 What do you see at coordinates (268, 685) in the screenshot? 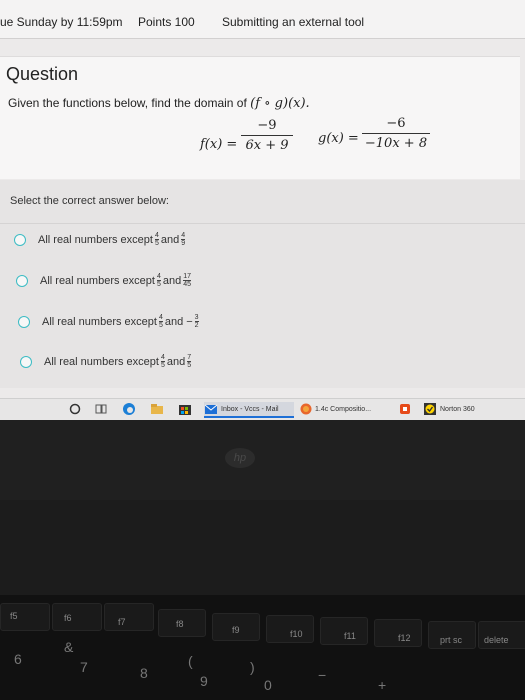
I see `key-label: 0` at bounding box center [268, 685].